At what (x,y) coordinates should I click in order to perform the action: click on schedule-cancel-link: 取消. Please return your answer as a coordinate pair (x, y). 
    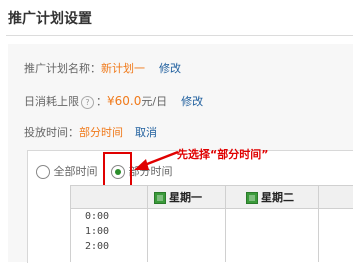
    Looking at the image, I should click on (146, 132).